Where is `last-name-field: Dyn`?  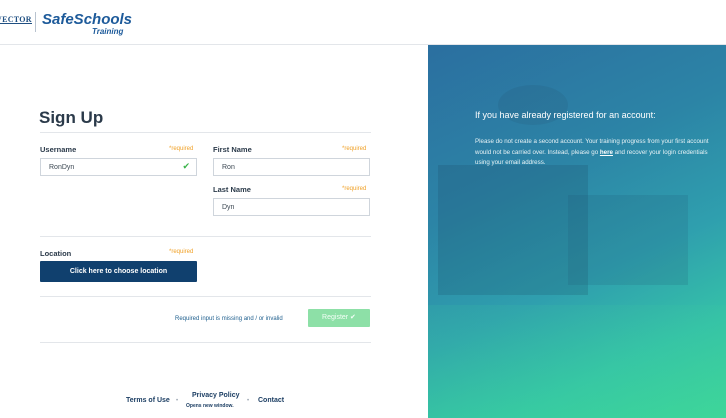 last-name-field: Dyn is located at coordinates (291, 207).